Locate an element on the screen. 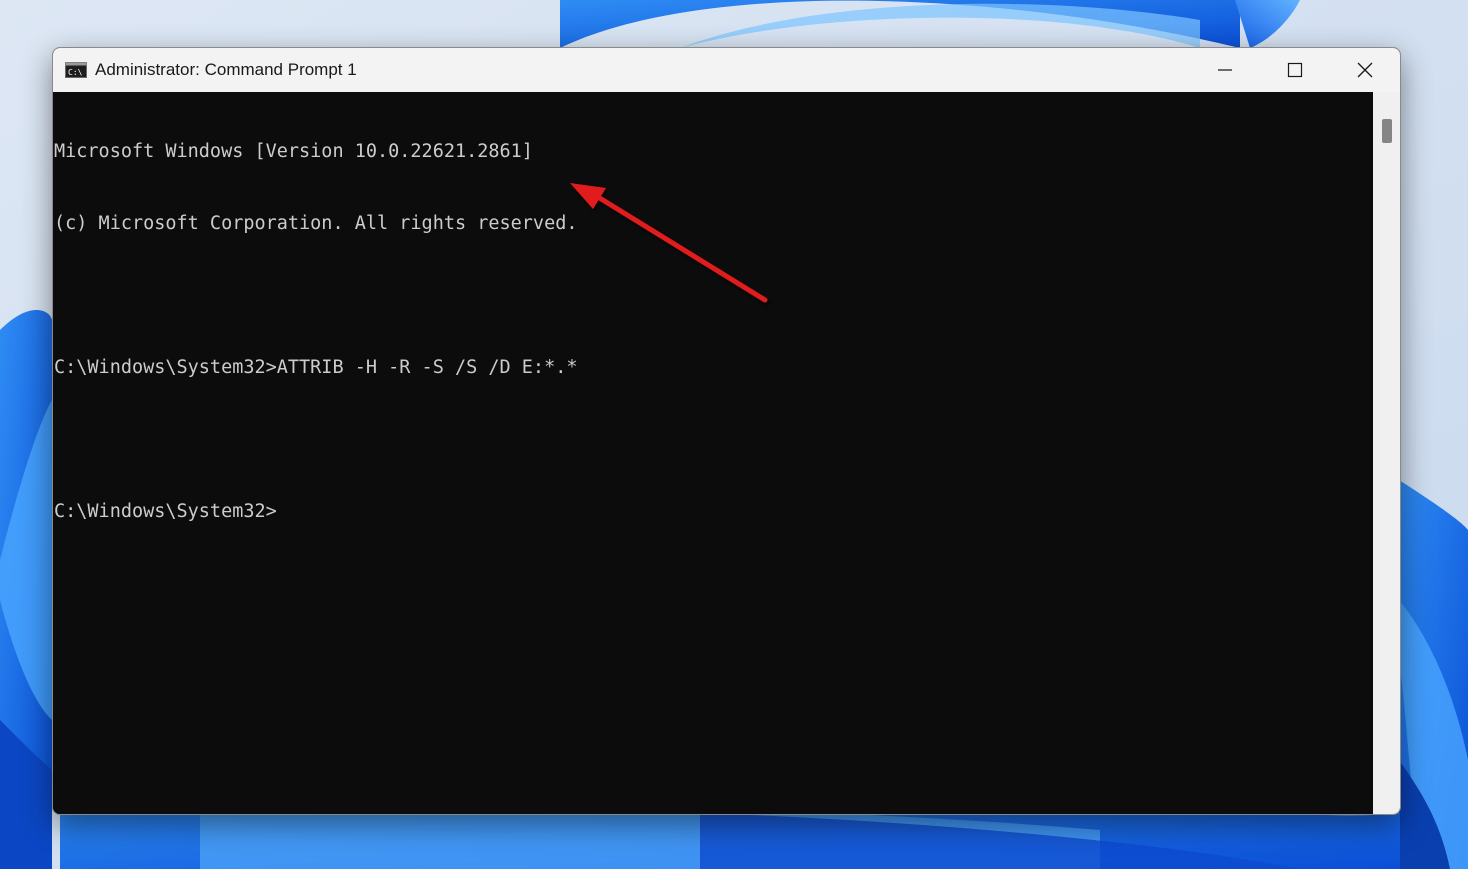  cmd-icon: C:\ is located at coordinates (76, 70).